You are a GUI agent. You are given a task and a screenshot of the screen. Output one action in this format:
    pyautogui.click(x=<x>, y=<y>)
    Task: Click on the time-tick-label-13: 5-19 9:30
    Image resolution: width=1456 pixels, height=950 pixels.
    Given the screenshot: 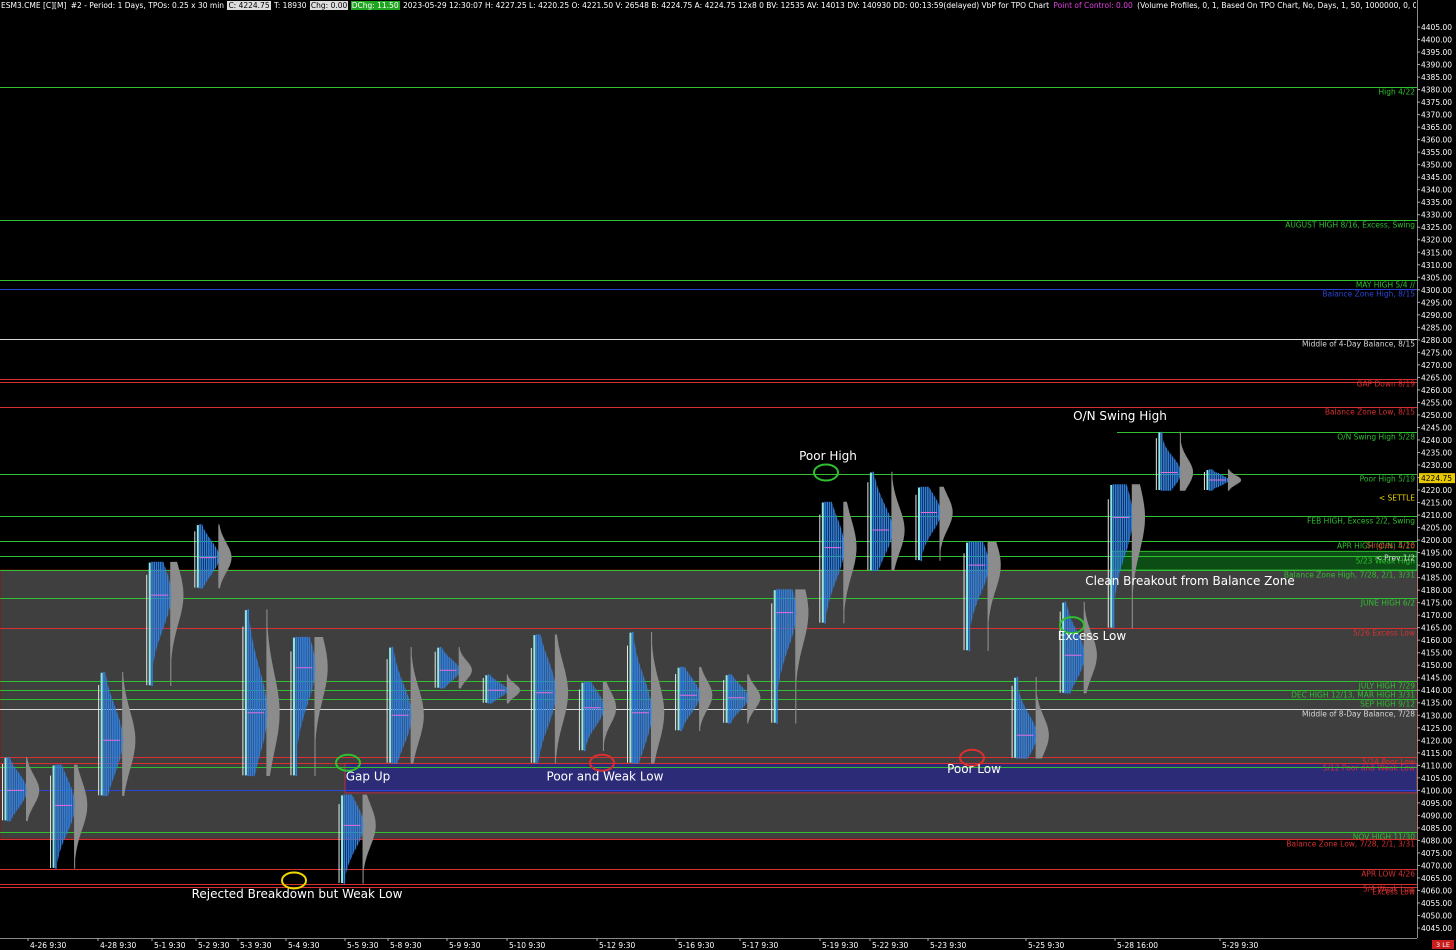 What is the action you would take?
    pyautogui.click(x=840, y=945)
    